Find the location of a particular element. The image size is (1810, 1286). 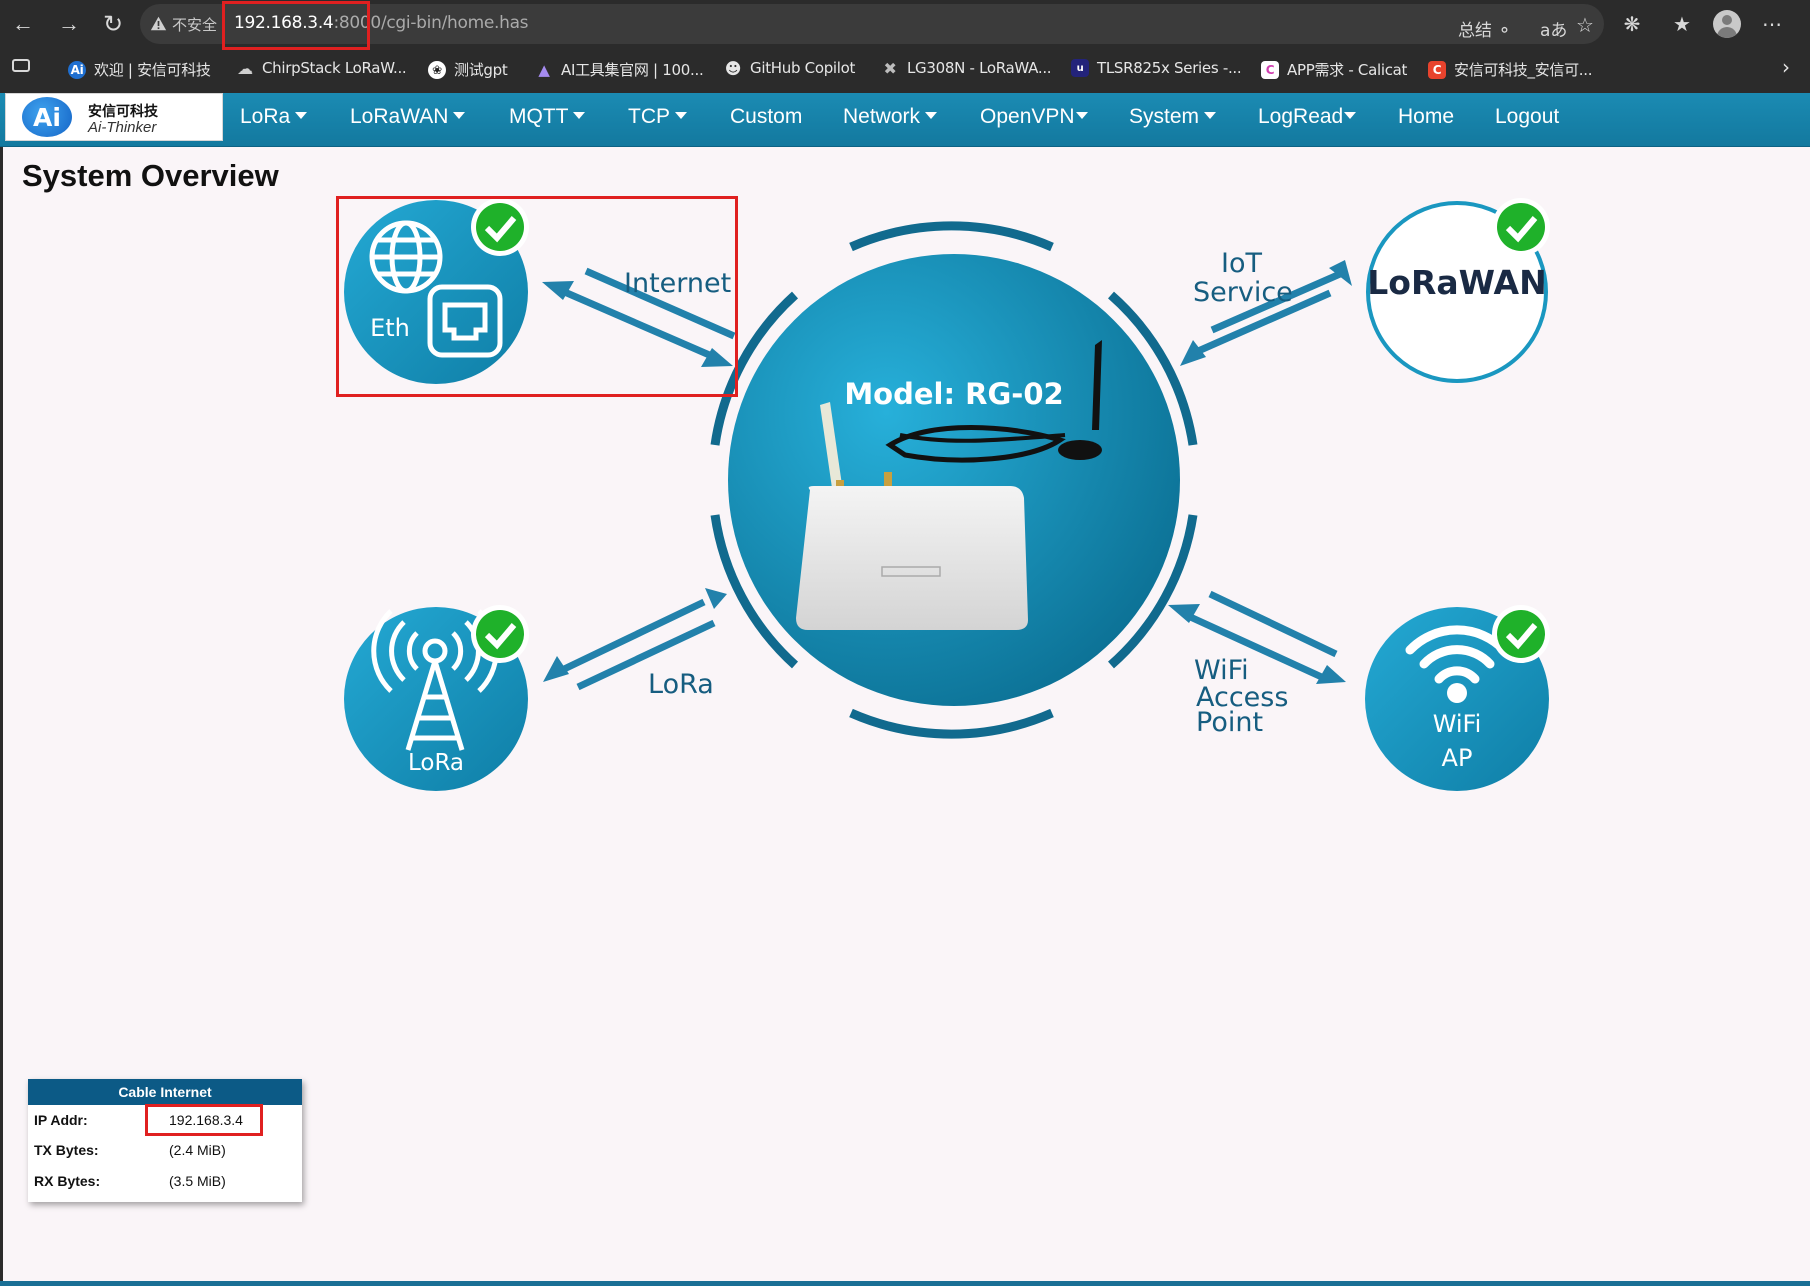

openai-icon: ❀ is located at coordinates (437, 69).